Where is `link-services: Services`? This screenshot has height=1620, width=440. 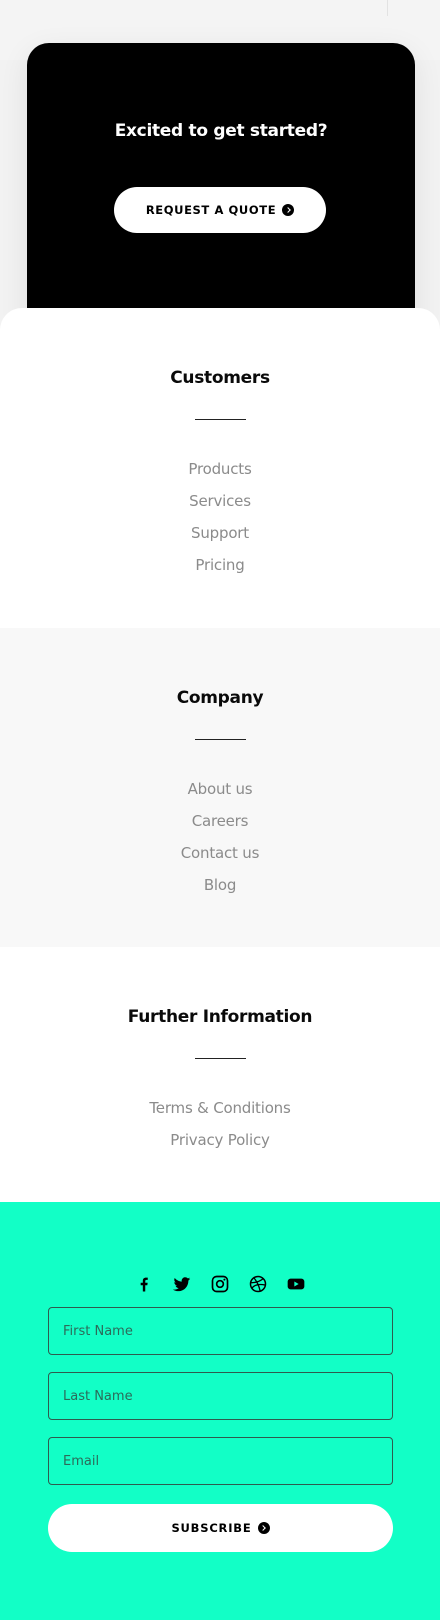 link-services: Services is located at coordinates (220, 501).